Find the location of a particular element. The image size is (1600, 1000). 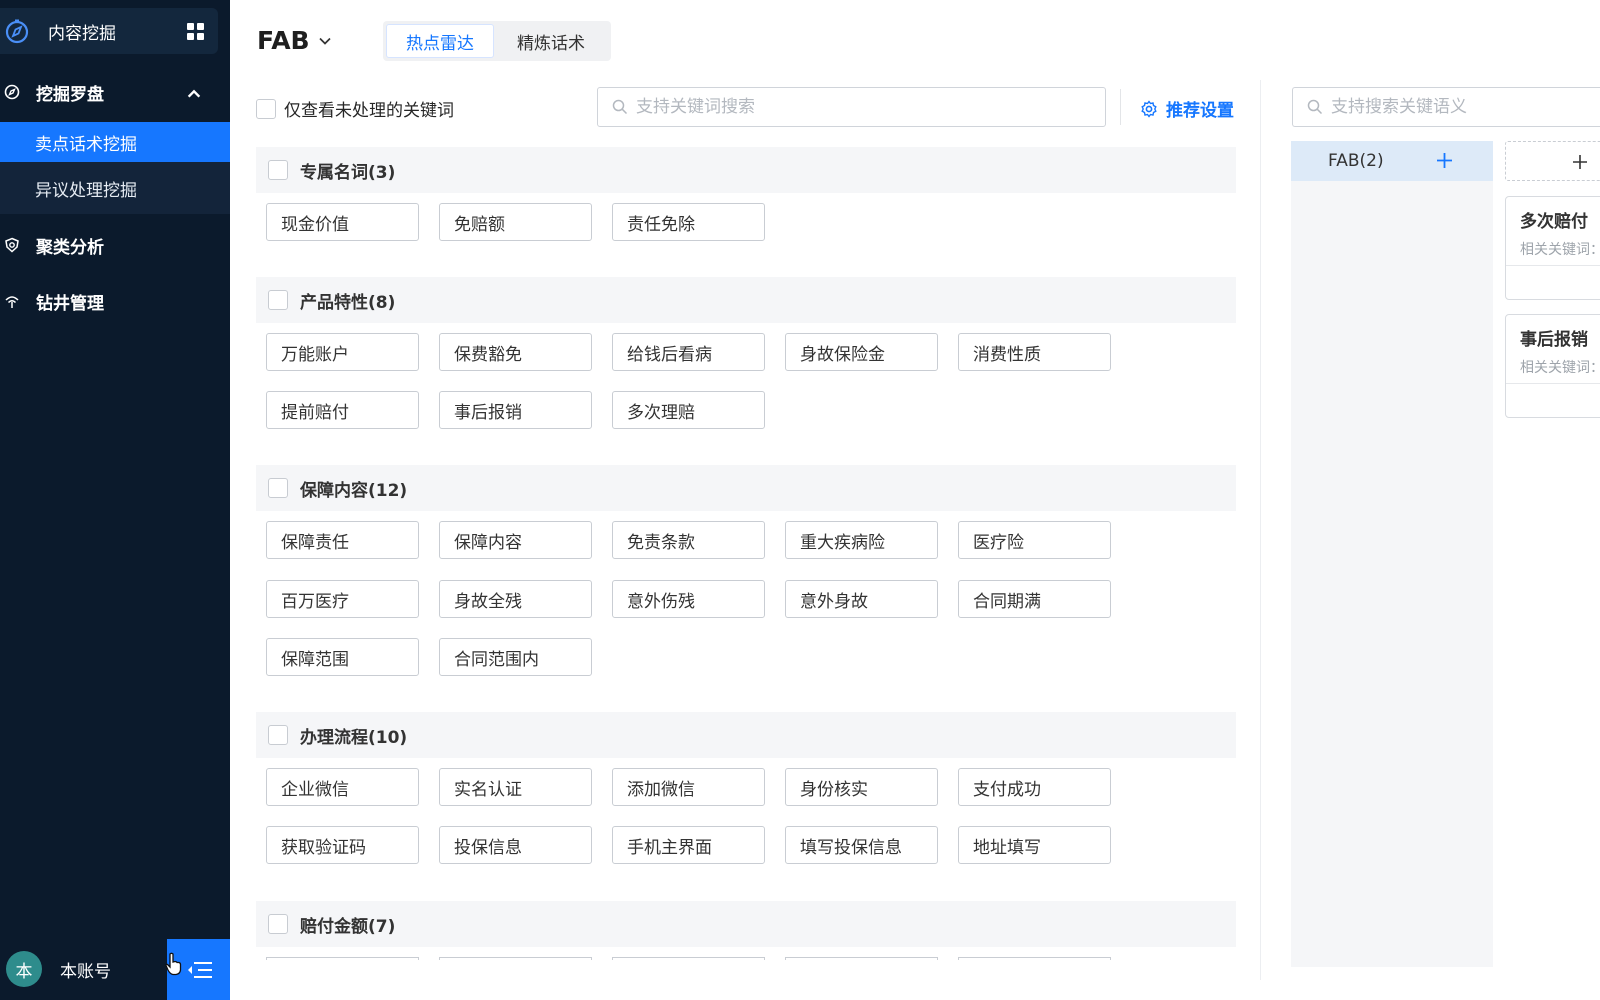

phrase-card: 事后报销 相关关键词： is located at coordinates (1552, 366).